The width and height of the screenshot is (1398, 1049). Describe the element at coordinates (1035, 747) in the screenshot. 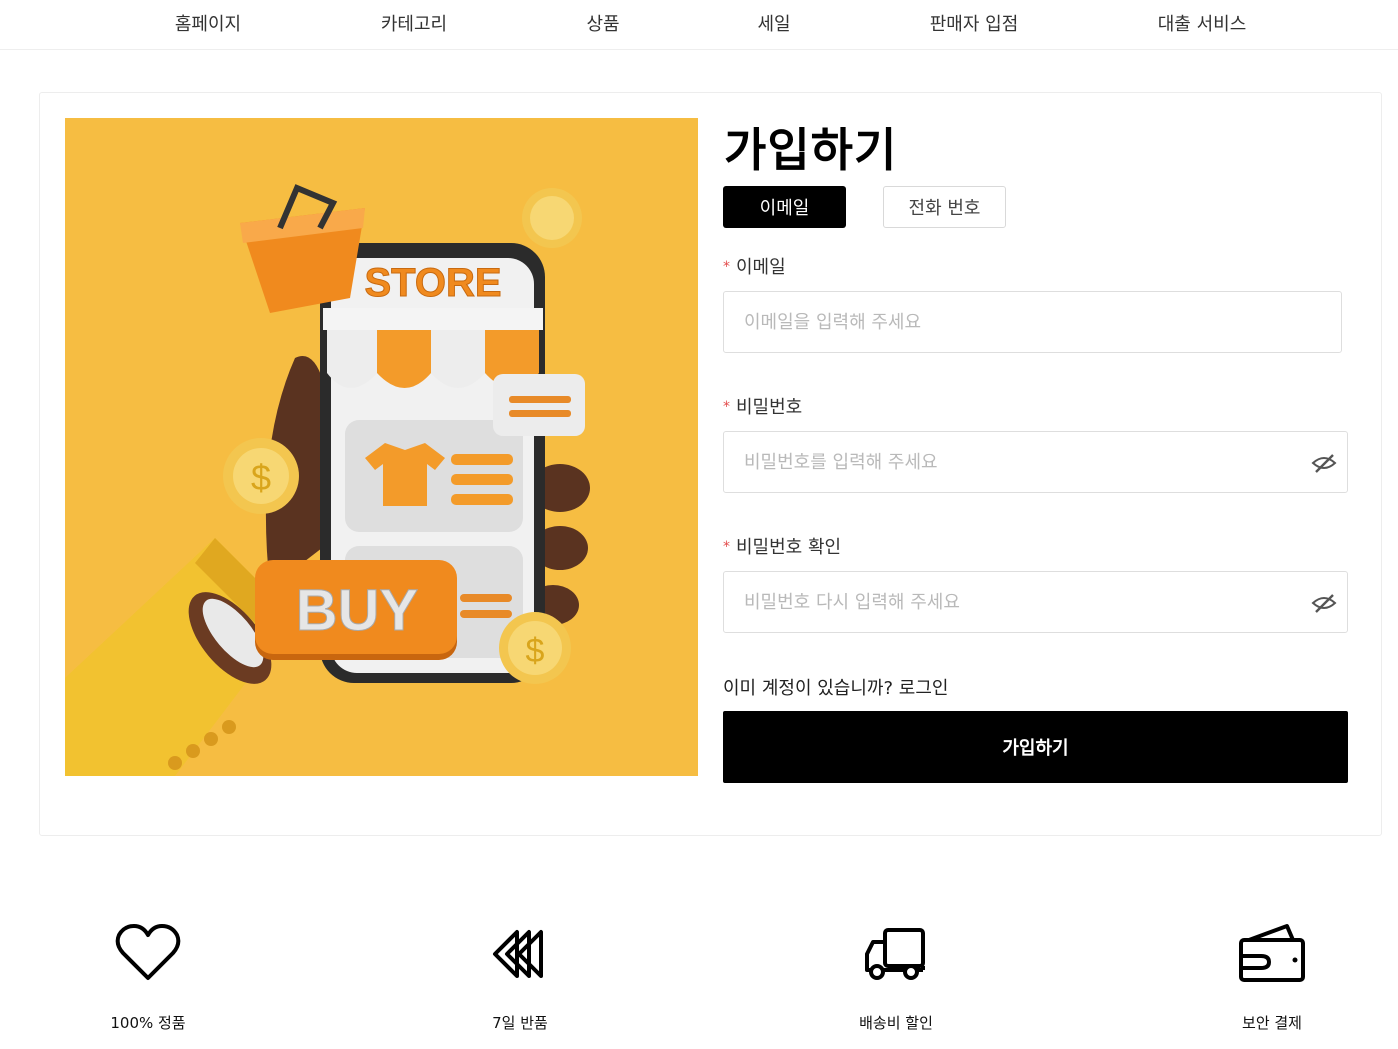

I see `signup-submit-button: 가입하기` at that location.